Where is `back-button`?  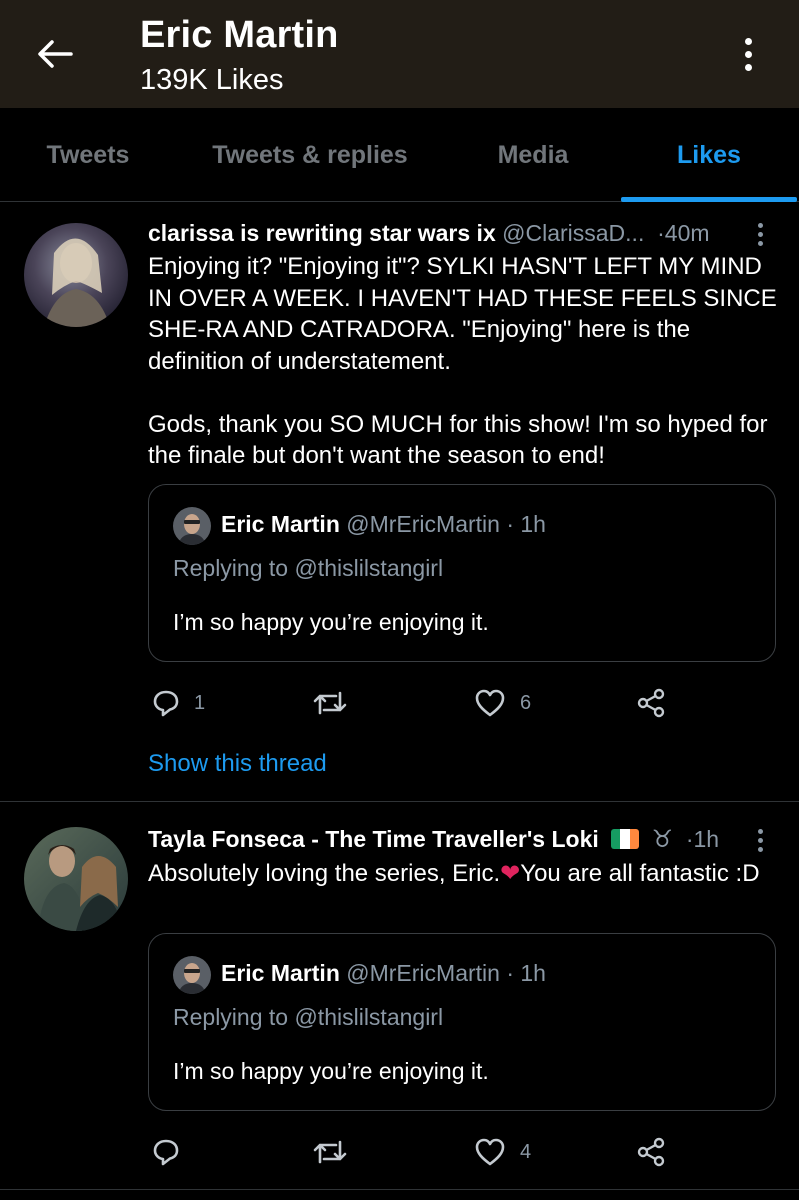 back-button is located at coordinates (55, 54).